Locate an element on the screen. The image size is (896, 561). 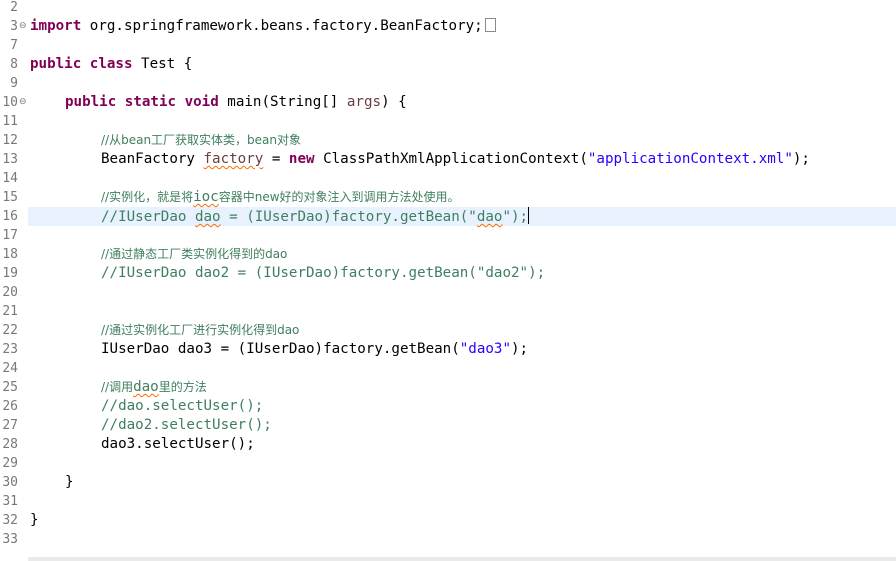
code-line-32: 32 } is located at coordinates (448, 520).